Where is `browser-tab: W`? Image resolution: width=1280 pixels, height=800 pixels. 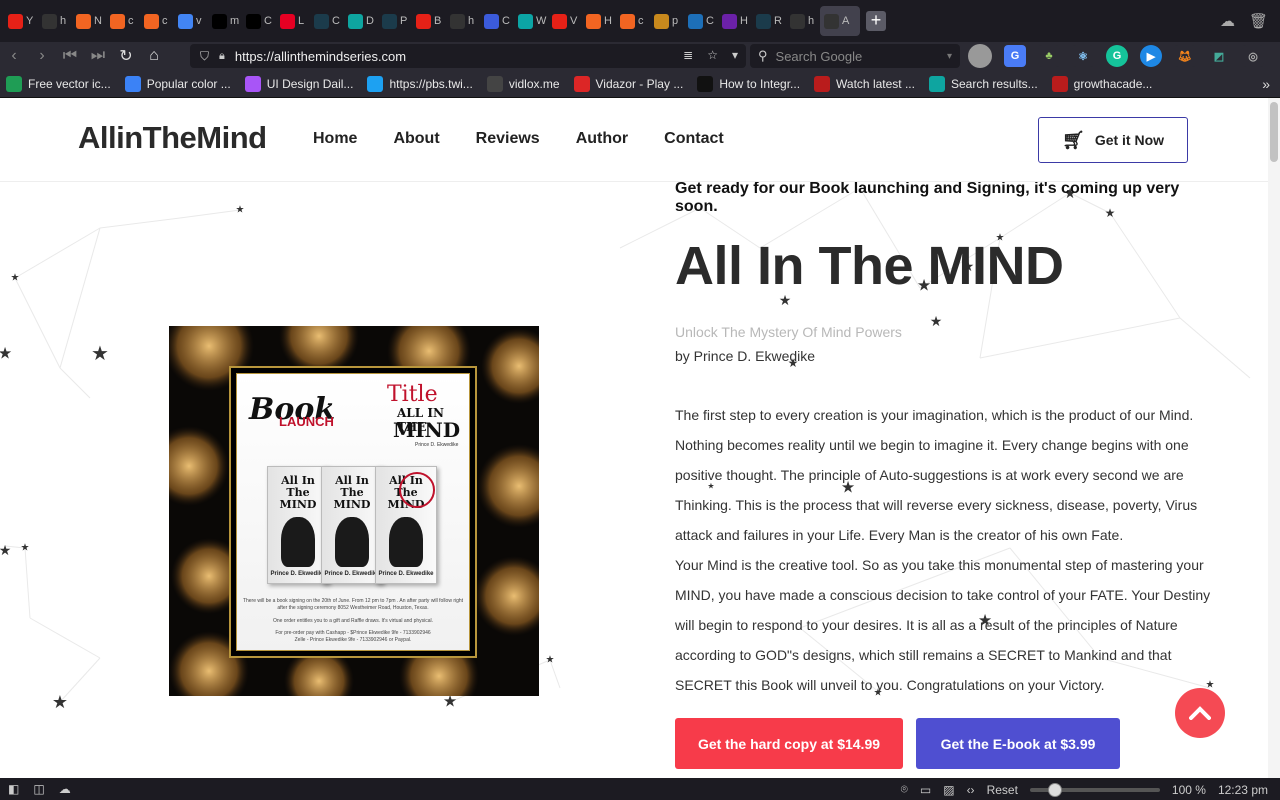
browser-tab: W is located at coordinates (531, 21).